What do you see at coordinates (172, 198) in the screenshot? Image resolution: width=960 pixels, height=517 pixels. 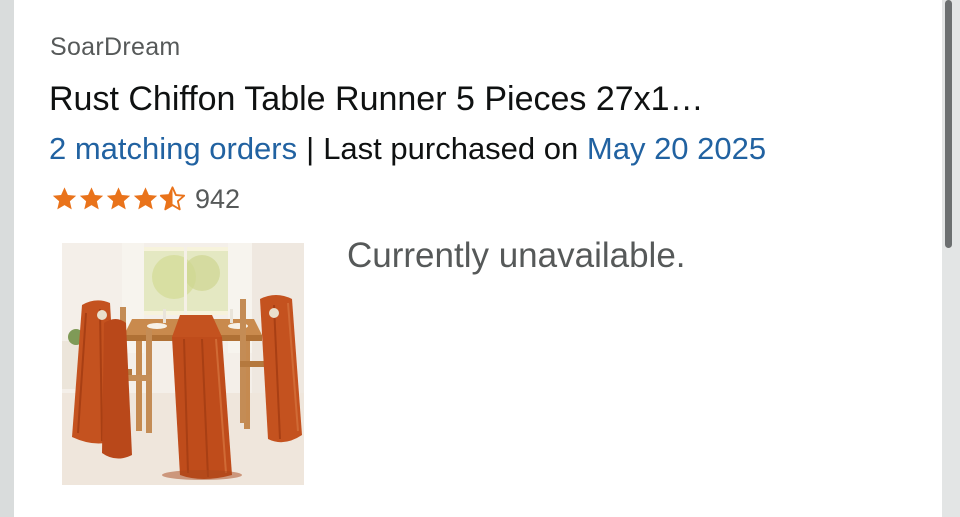 I see `star-half-icon` at bounding box center [172, 198].